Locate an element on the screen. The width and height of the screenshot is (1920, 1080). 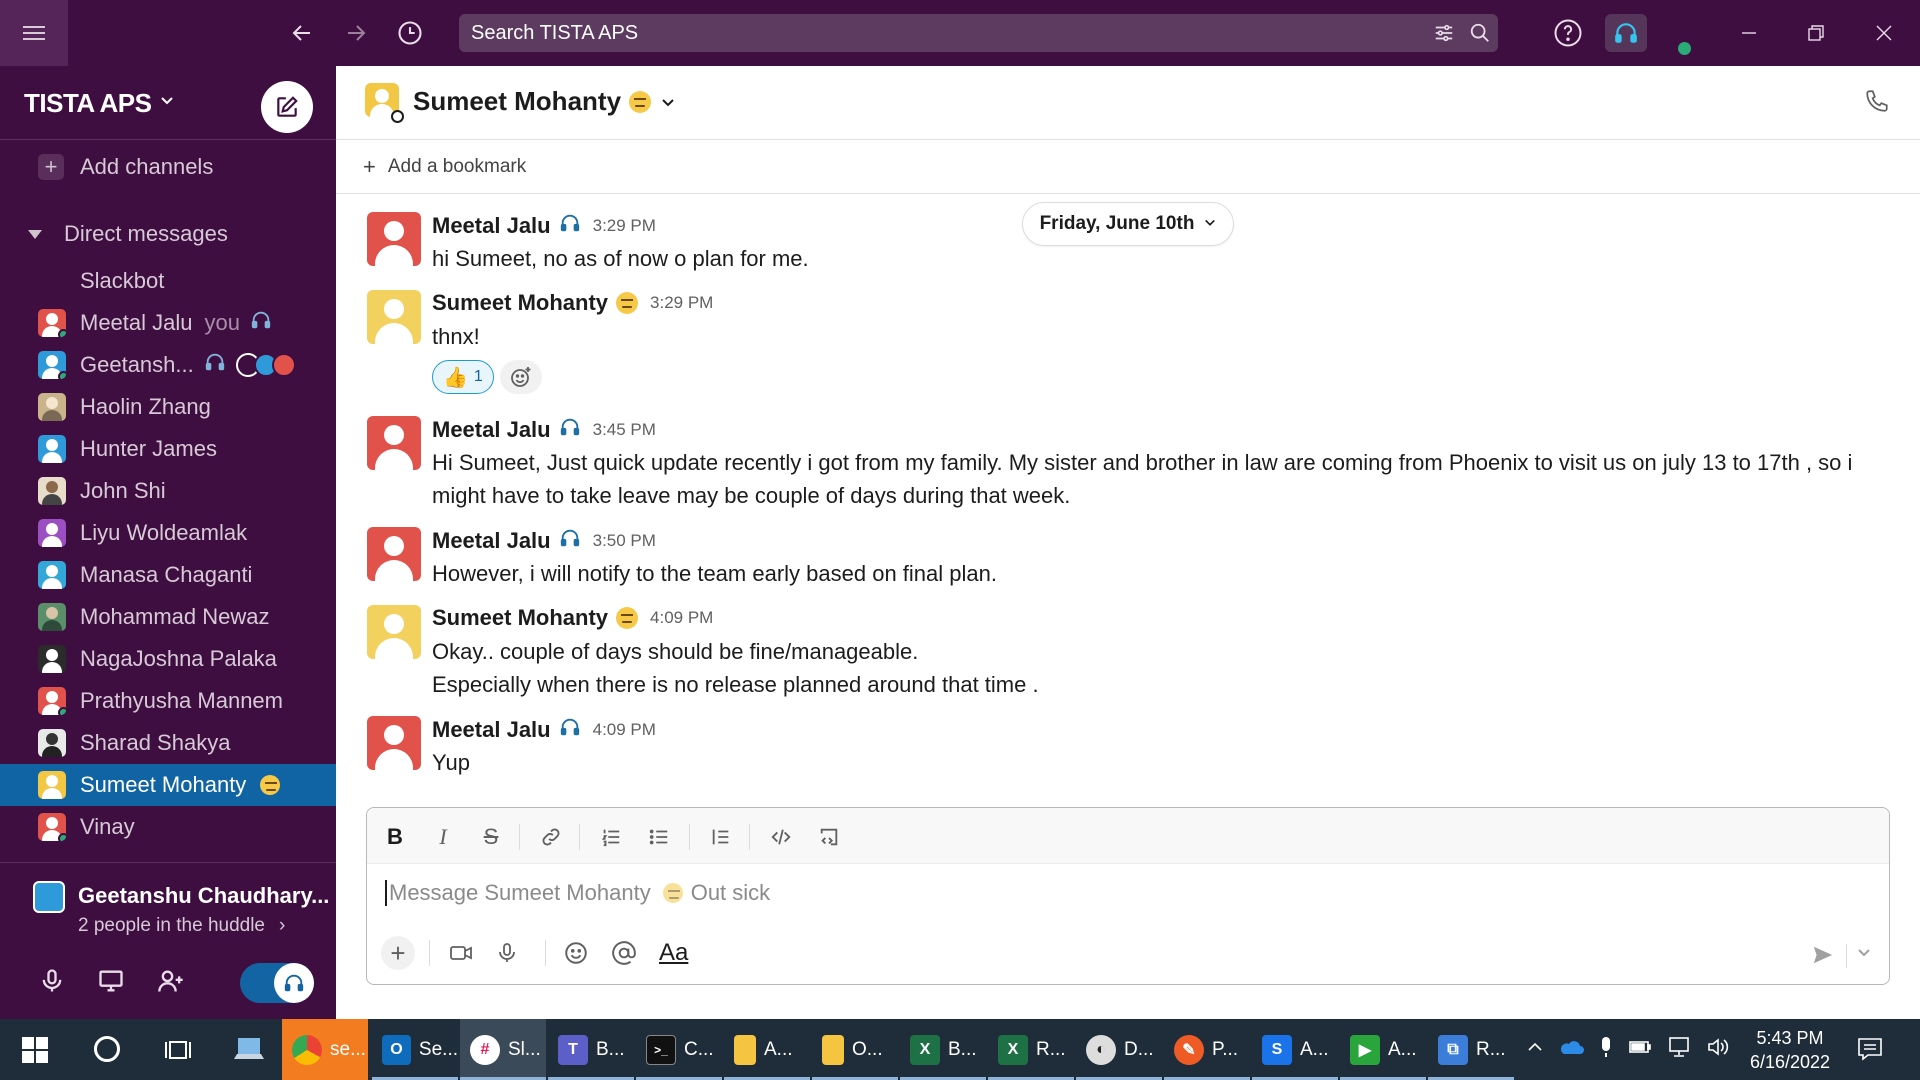
sidebar-item-haolin-zhang: Haolin Zhang is located at coordinates (168, 407).